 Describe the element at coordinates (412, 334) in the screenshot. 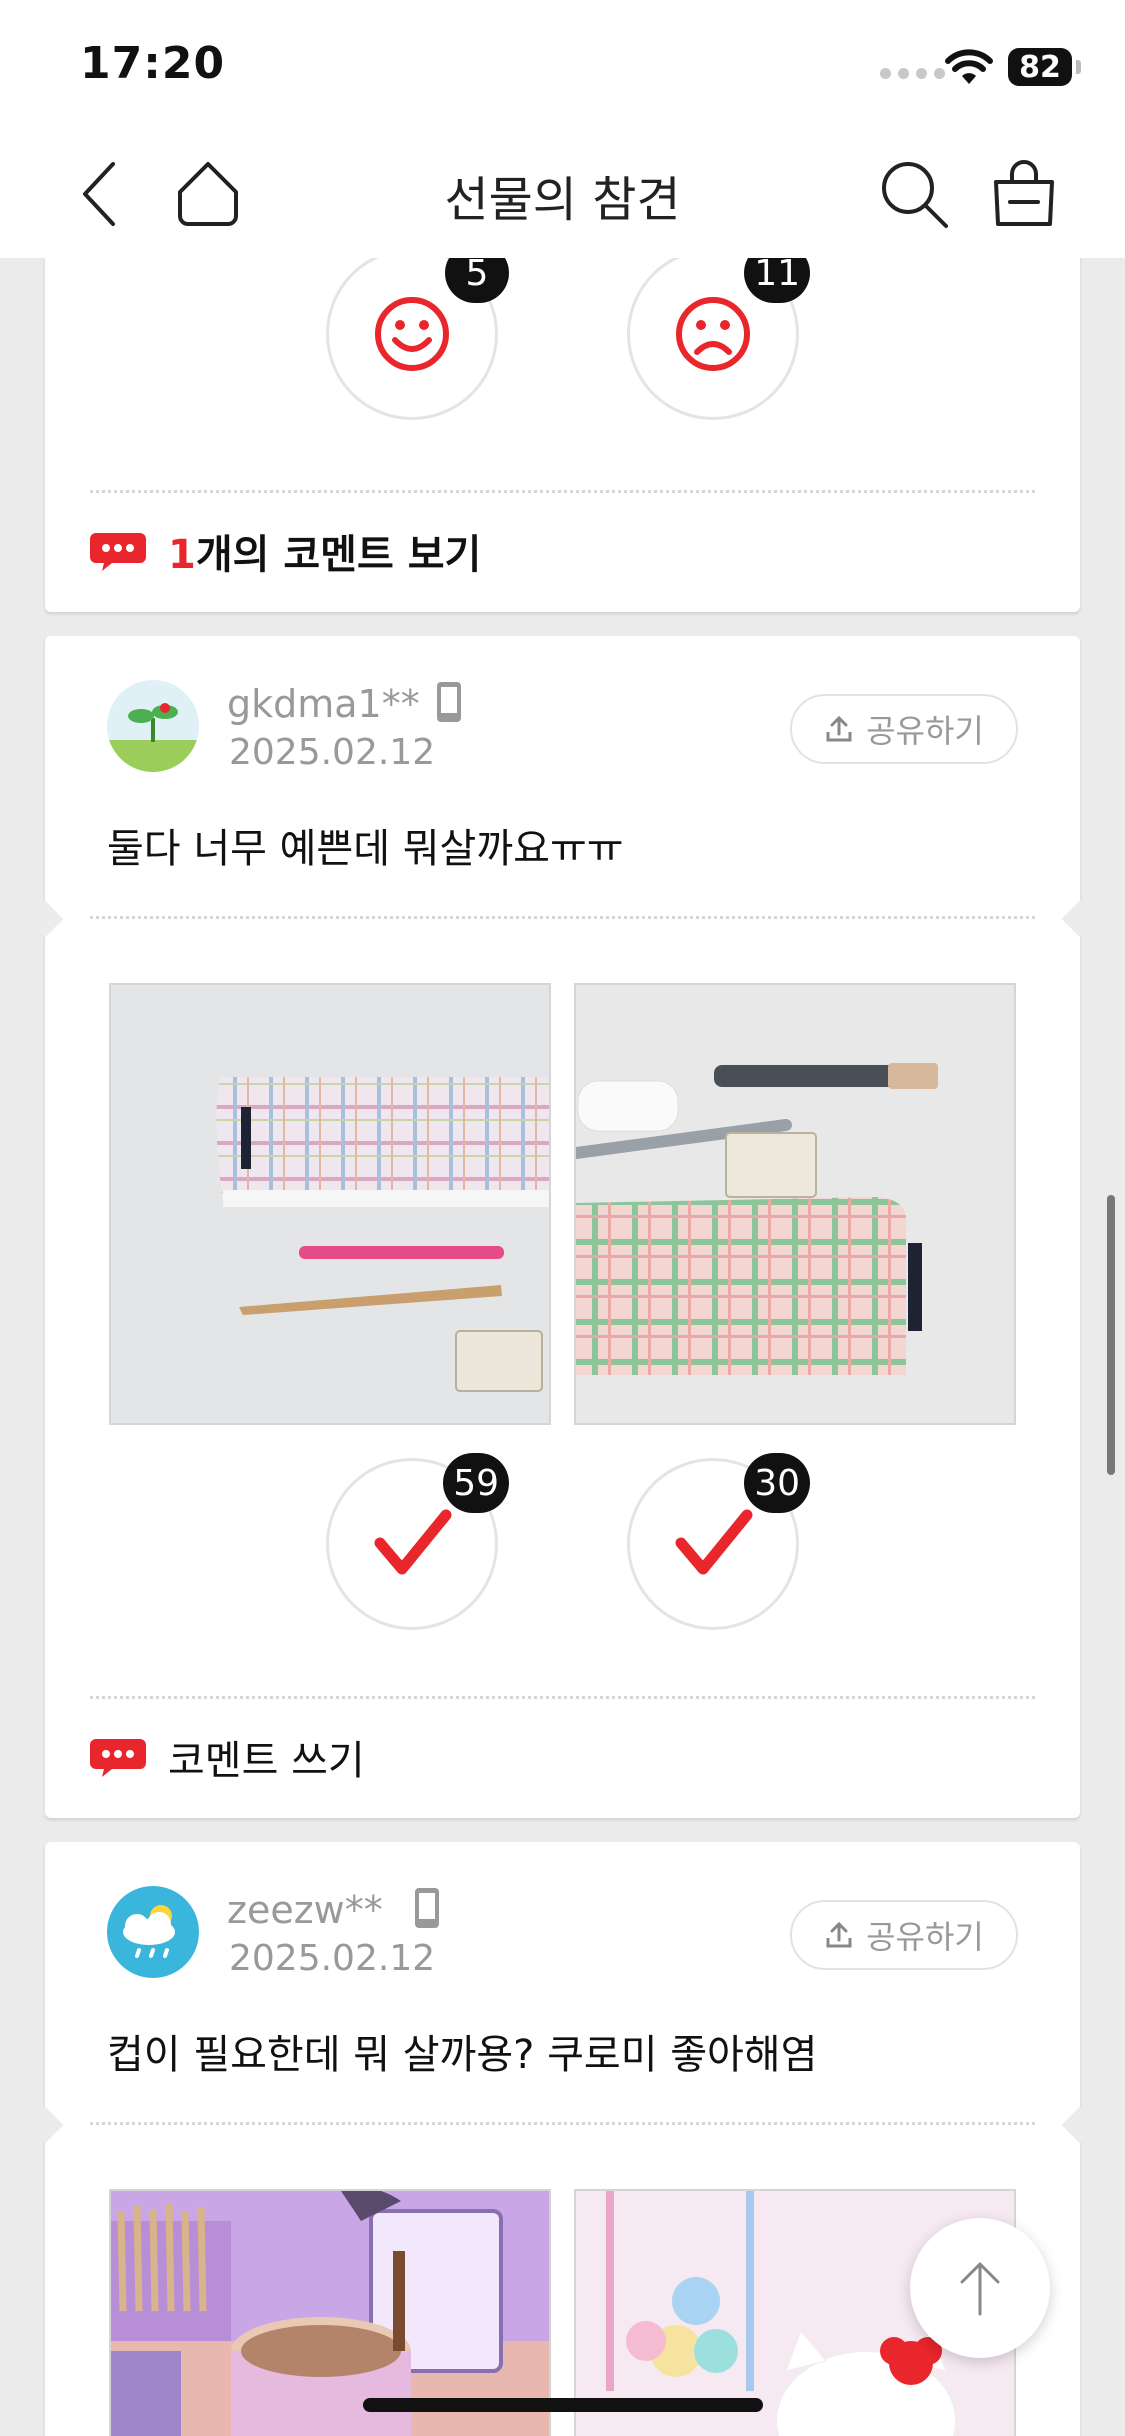

I see `smiley-face-icon` at that location.